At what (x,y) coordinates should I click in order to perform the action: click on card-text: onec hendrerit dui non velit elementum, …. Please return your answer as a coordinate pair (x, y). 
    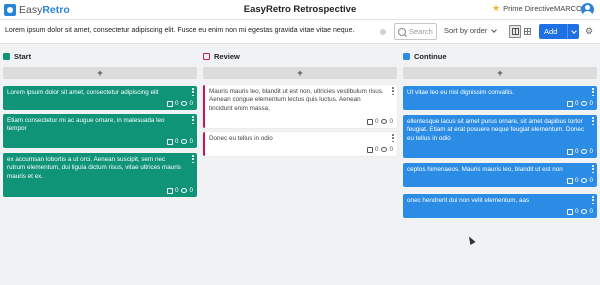
    Looking at the image, I should click on (468, 200).